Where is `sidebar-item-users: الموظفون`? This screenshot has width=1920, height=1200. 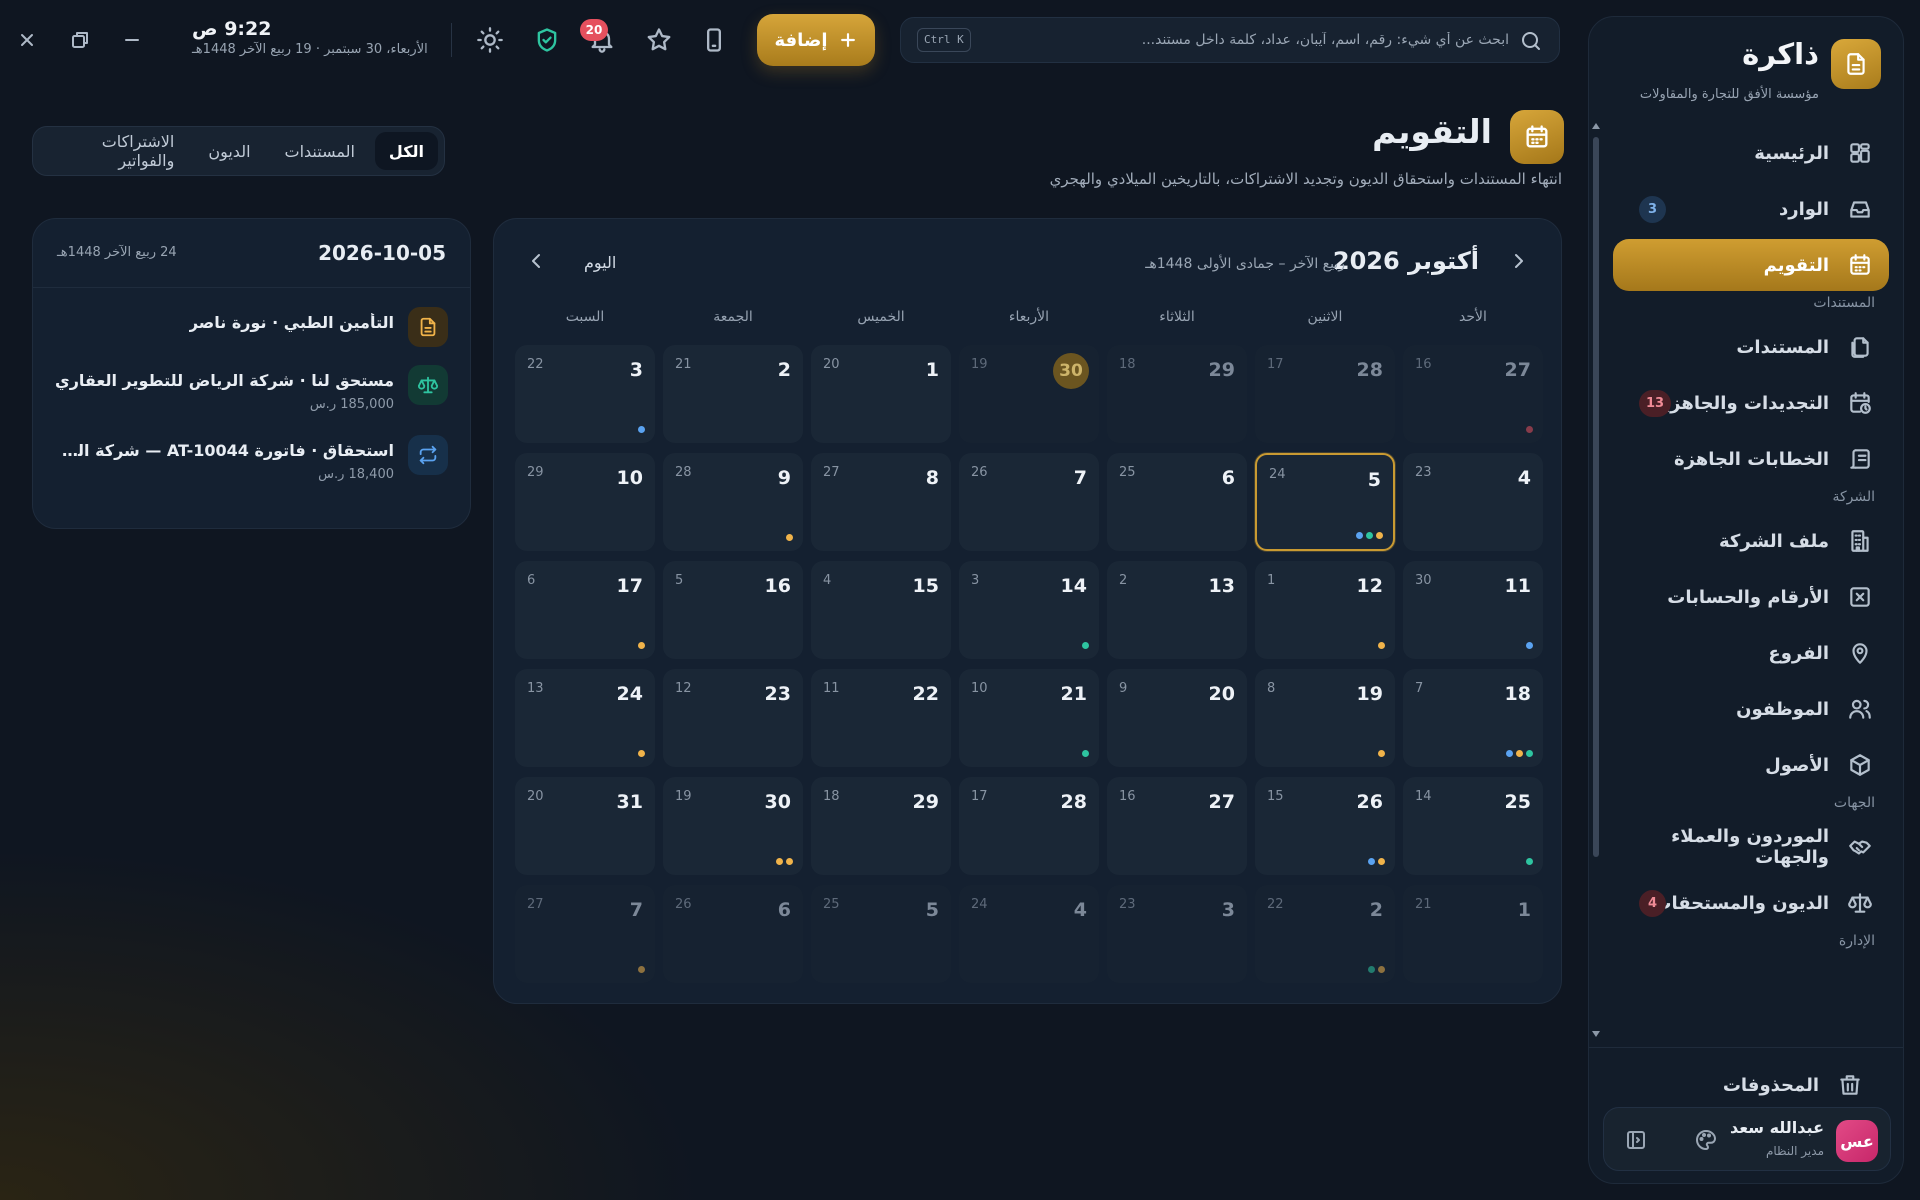 sidebar-item-users: الموظفون is located at coordinates (1751, 709).